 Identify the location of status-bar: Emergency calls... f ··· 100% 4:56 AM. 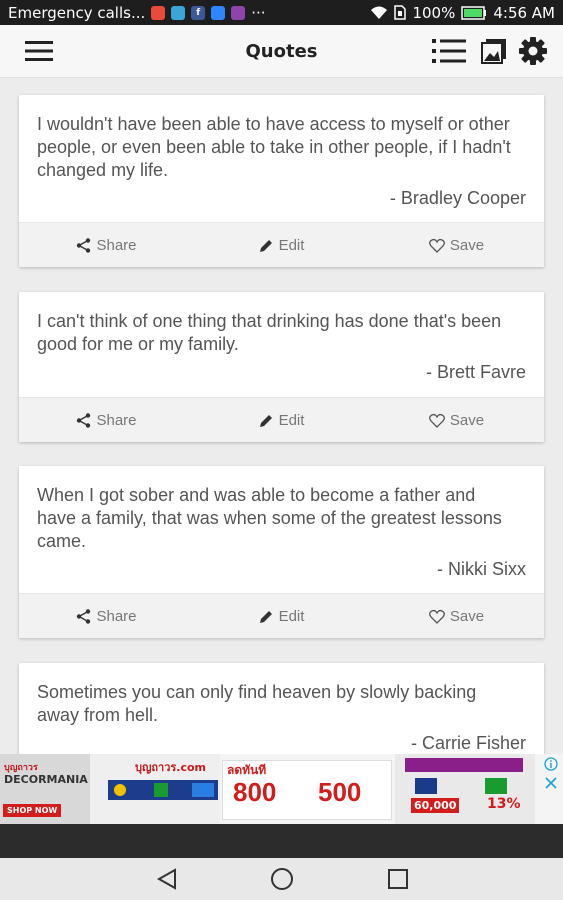
(281, 12).